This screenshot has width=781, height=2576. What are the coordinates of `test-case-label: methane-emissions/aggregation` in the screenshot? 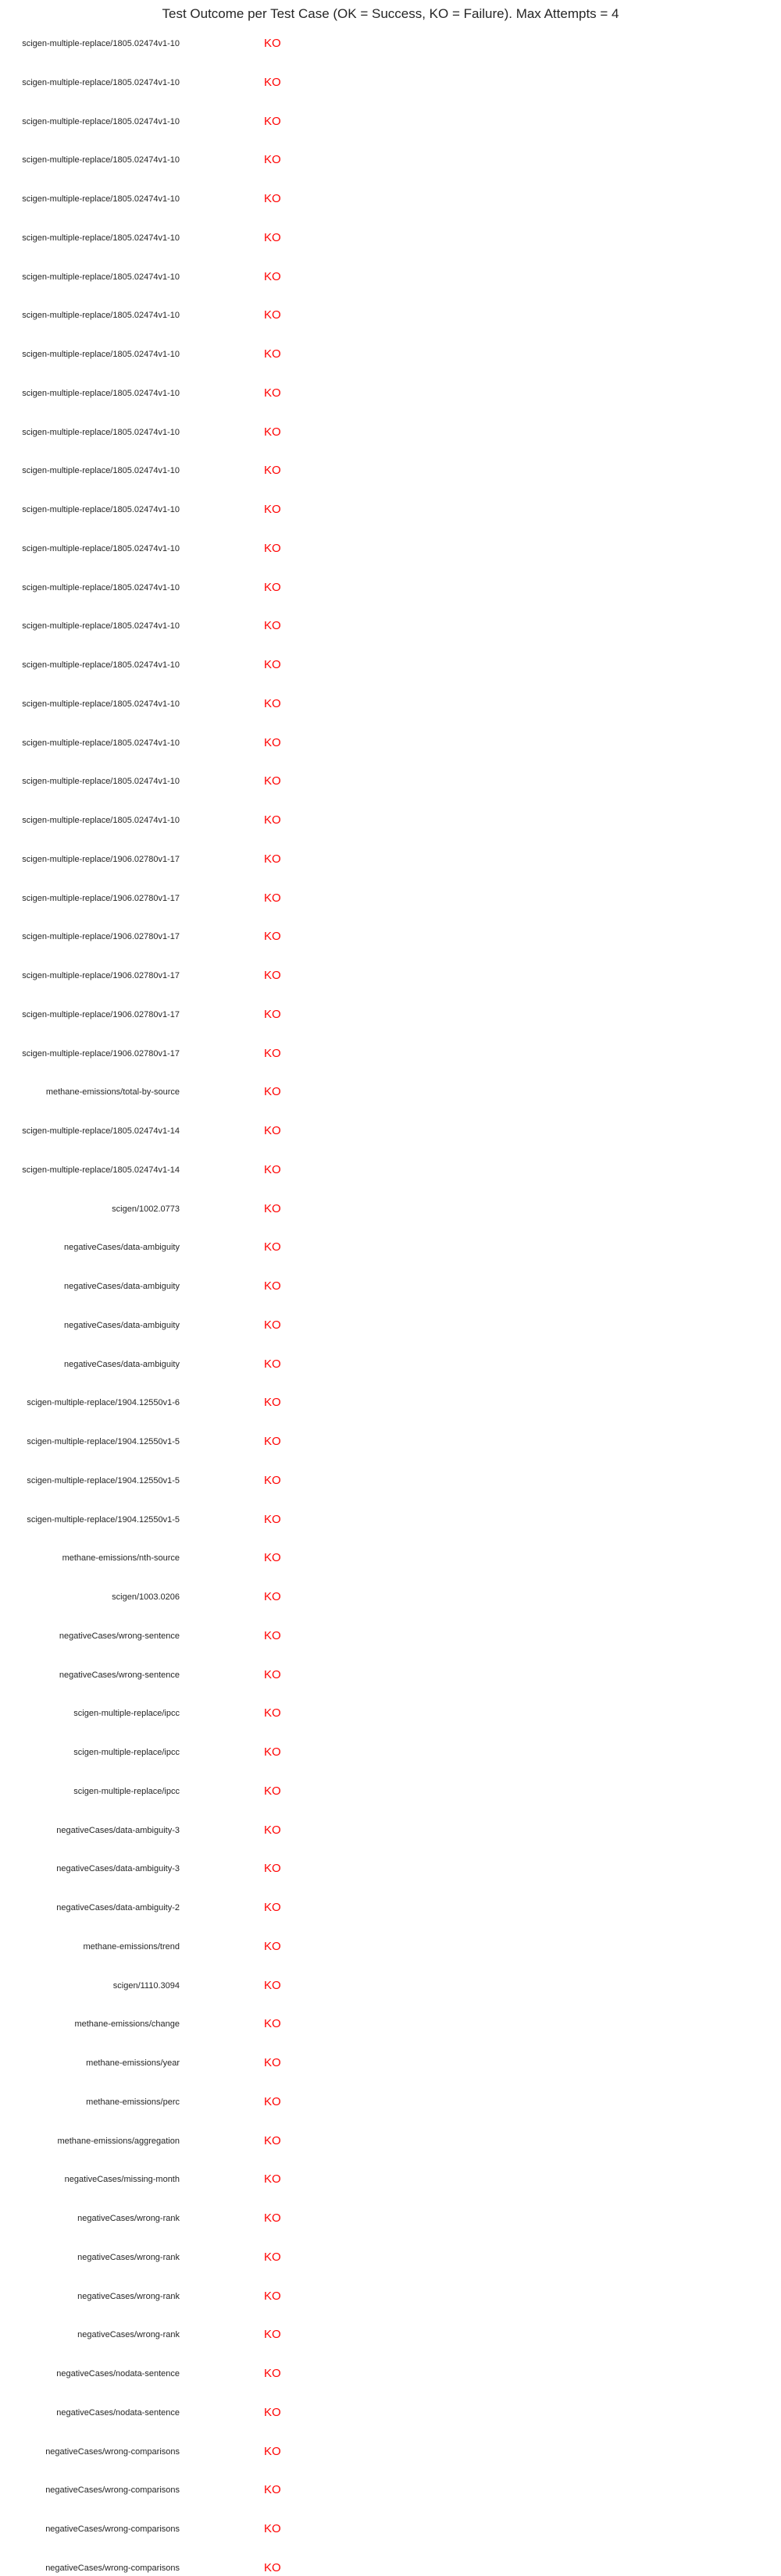 It's located at (118, 2141).